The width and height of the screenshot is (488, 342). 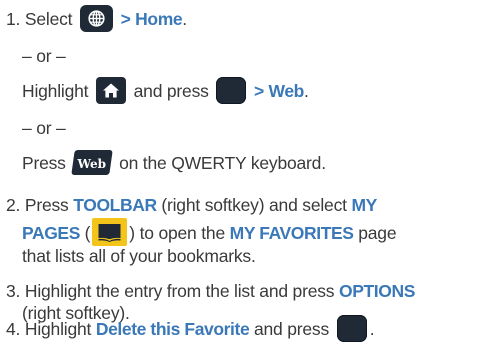 What do you see at coordinates (377, 291) in the screenshot?
I see `options-label: OPTIONS` at bounding box center [377, 291].